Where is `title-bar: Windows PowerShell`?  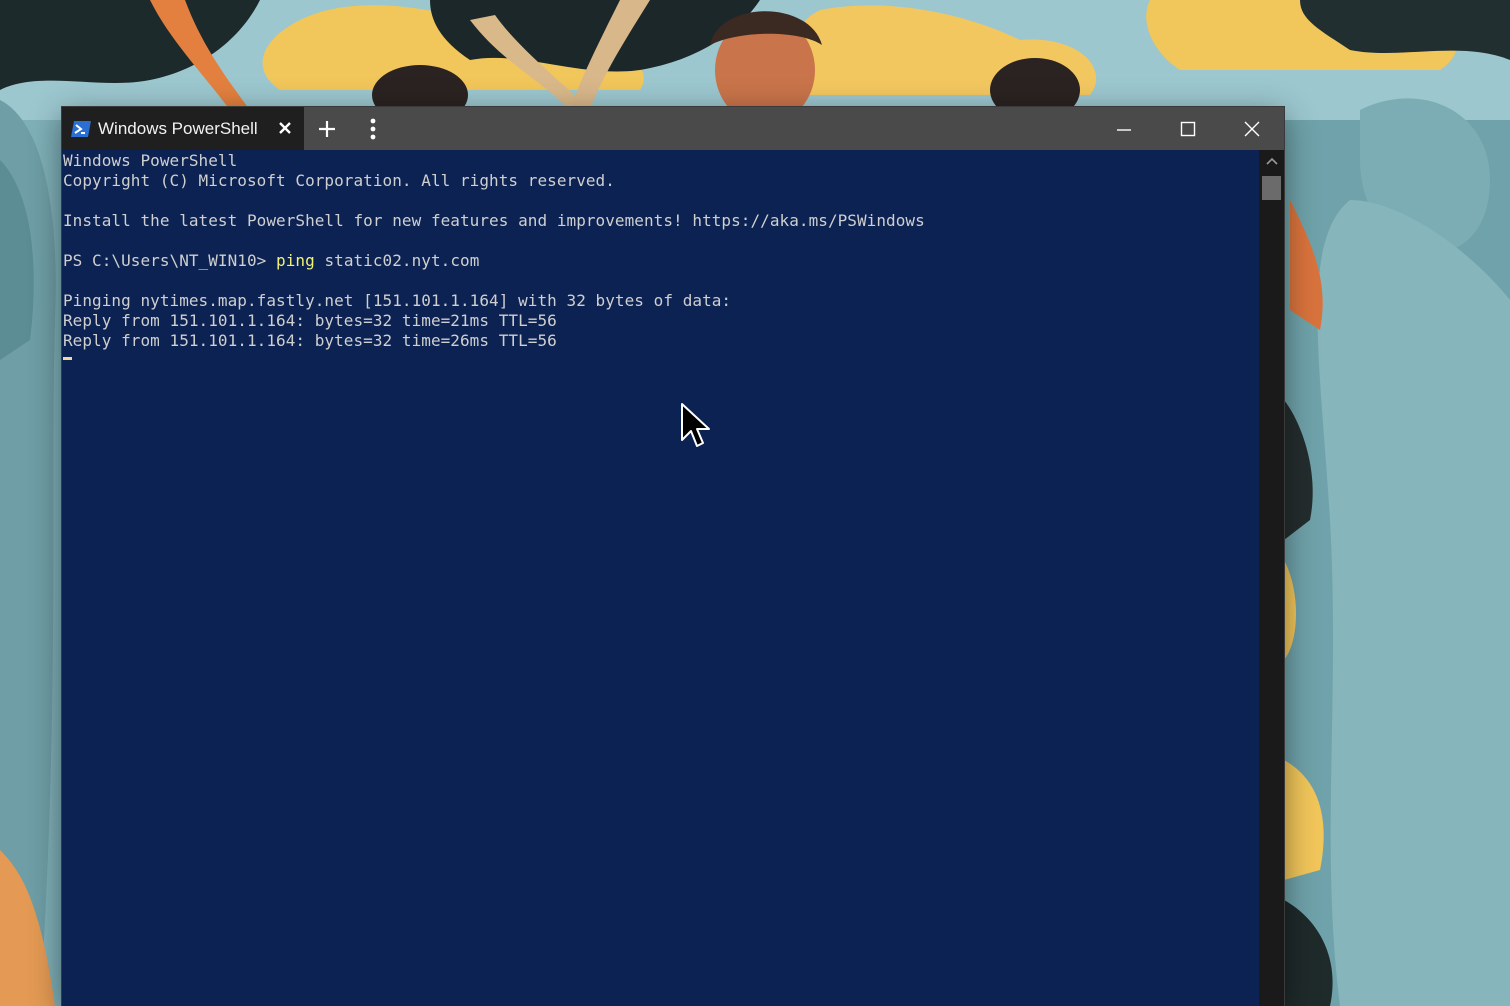 title-bar: Windows PowerShell is located at coordinates (673, 128).